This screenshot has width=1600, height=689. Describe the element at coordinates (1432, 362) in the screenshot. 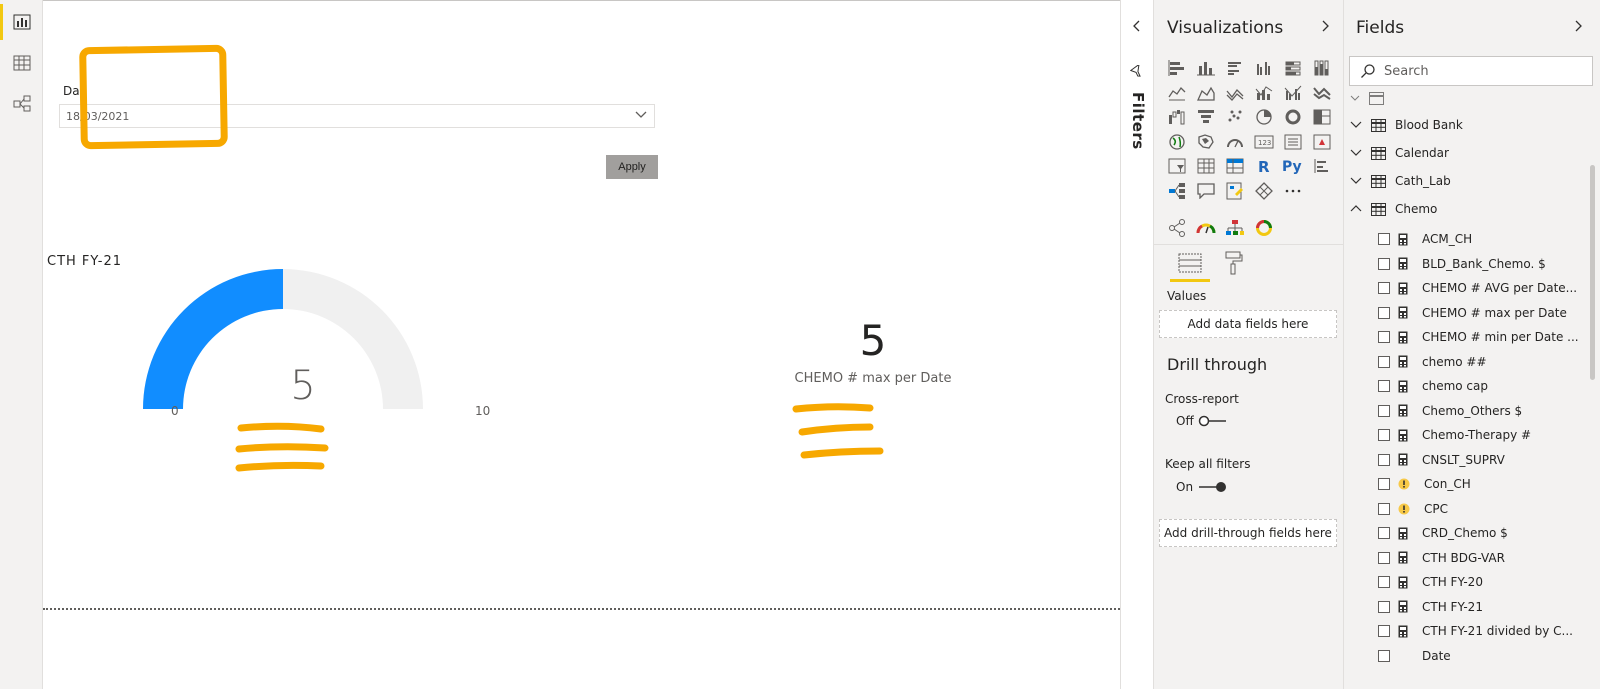

I see `field-row: chemo ##` at that location.